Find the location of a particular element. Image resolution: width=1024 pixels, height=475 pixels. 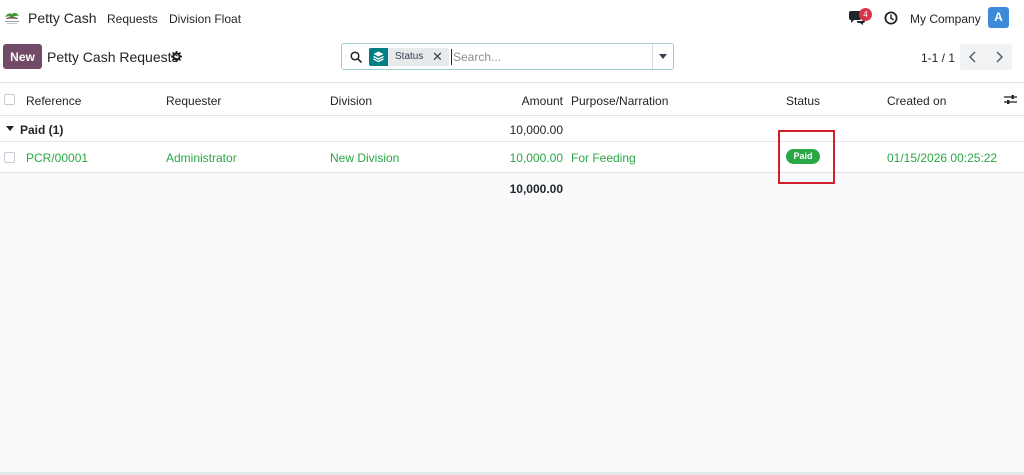

chevron-right-icon is located at coordinates (999, 57).